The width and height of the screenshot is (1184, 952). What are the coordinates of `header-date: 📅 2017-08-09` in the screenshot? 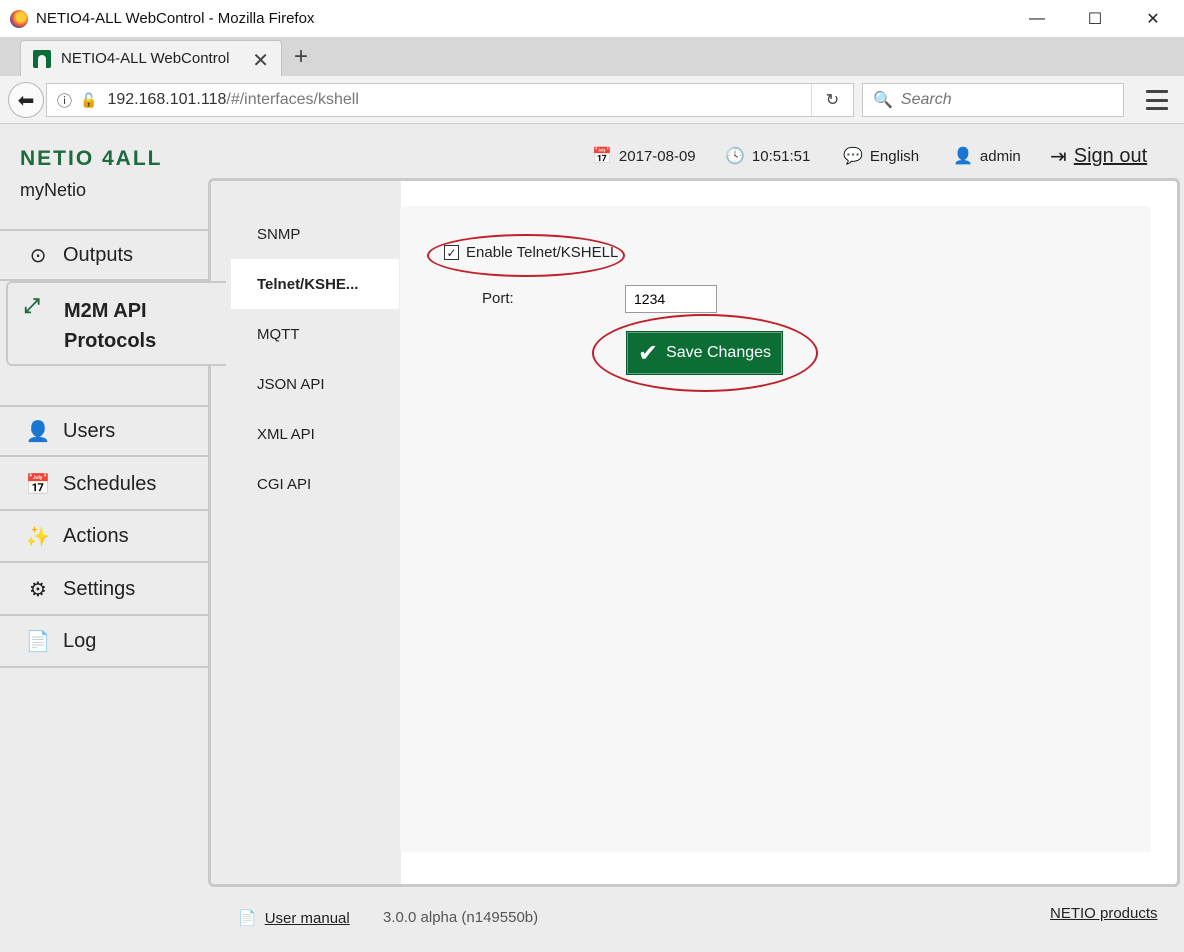 It's located at (644, 156).